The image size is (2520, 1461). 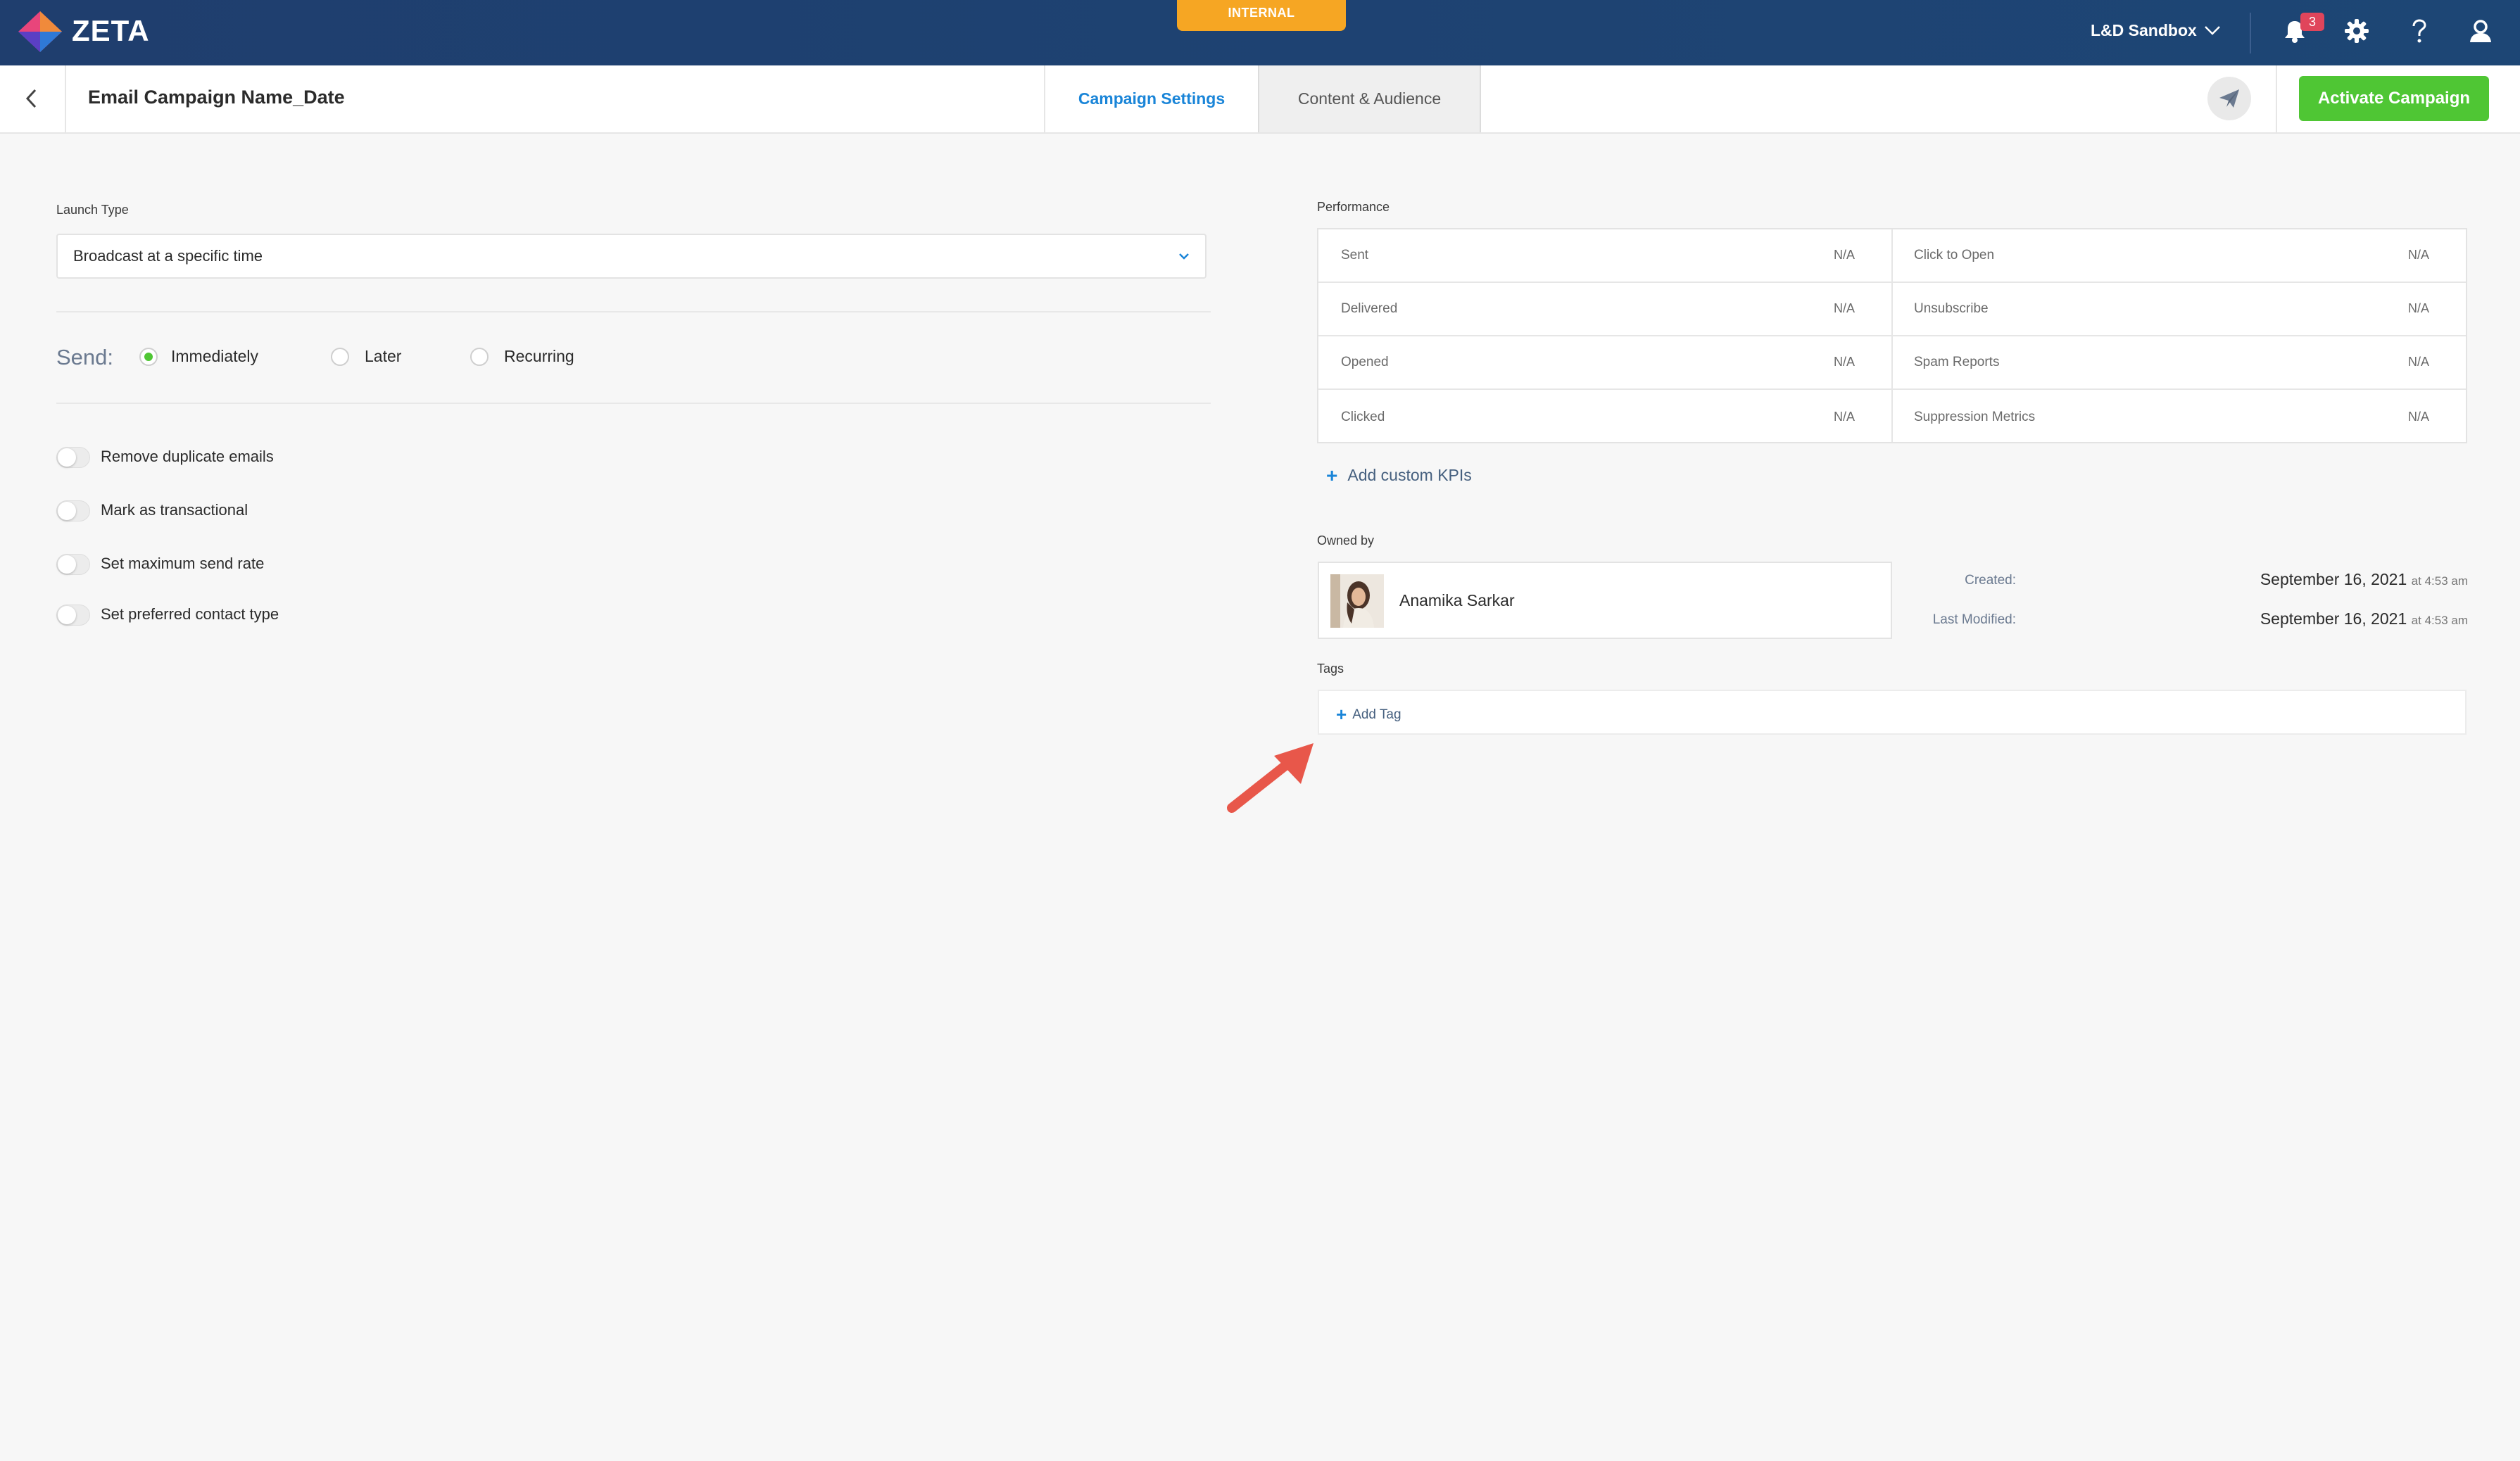 What do you see at coordinates (480, 357) in the screenshot?
I see `radio-recurring` at bounding box center [480, 357].